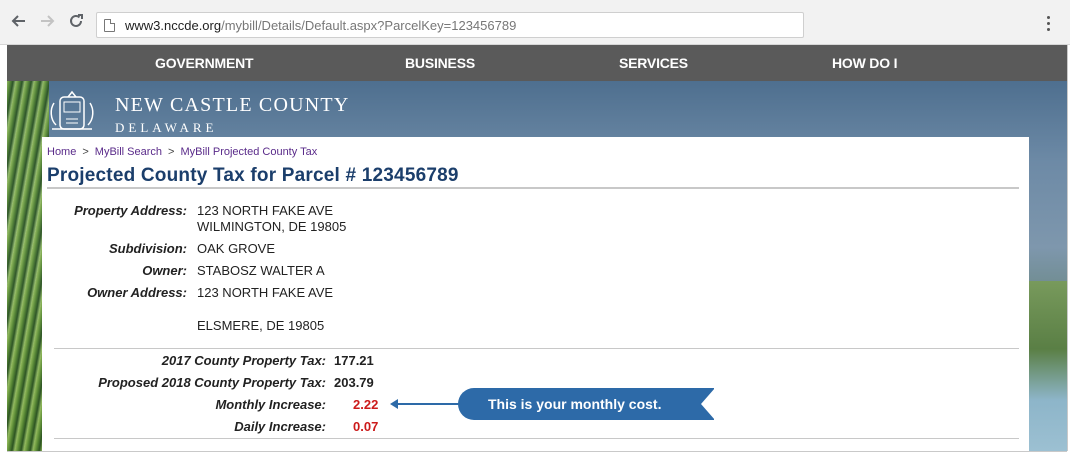 This screenshot has width=1085, height=461. I want to click on daily-increase-label: Daily Increase:, so click(280, 426).